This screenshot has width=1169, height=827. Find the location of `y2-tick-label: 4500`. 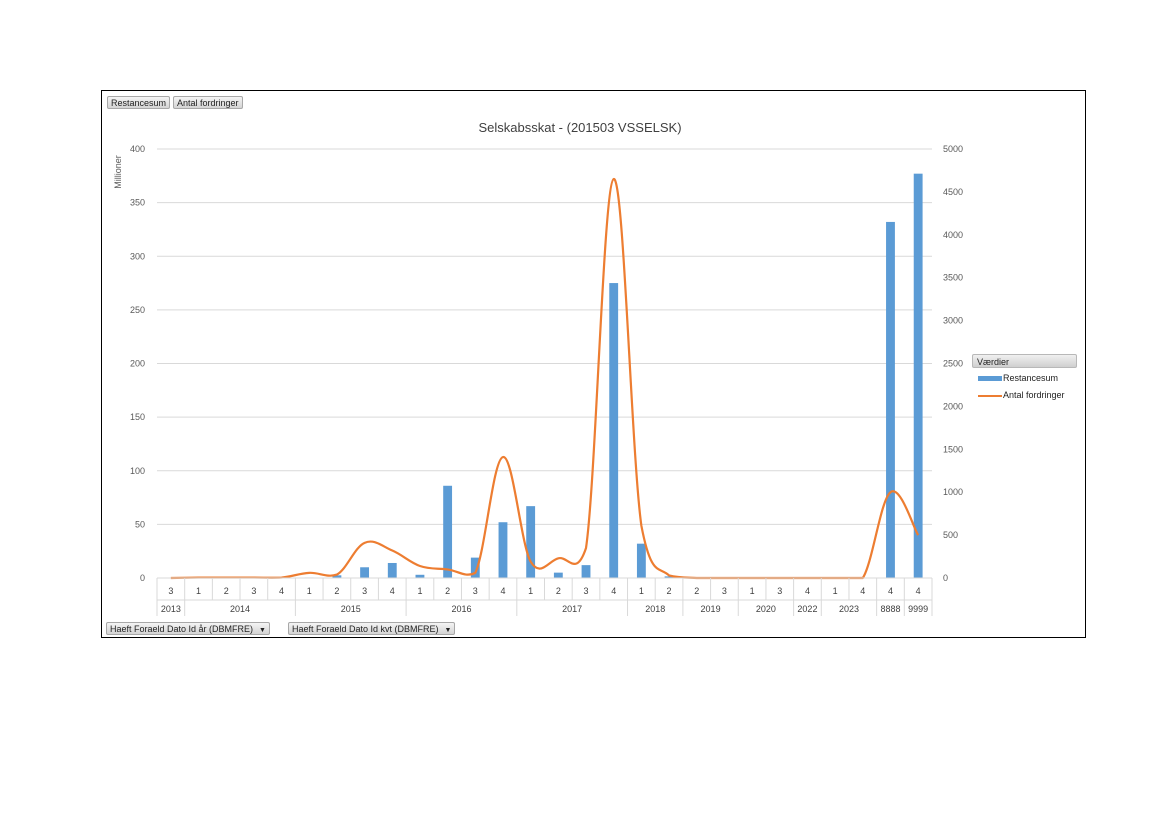

y2-tick-label: 4500 is located at coordinates (953, 192).